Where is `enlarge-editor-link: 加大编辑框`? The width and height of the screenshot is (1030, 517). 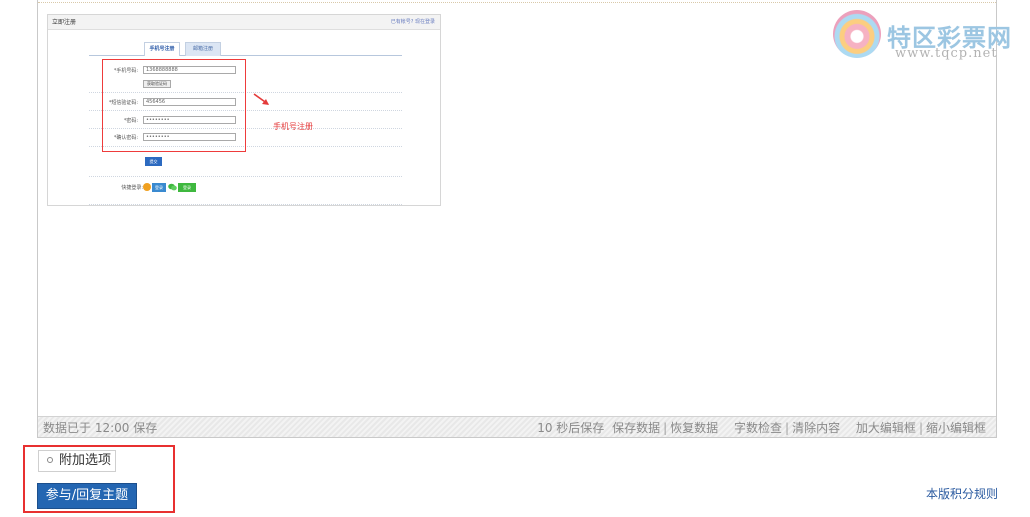
enlarge-editor-link: 加大编辑框 is located at coordinates (886, 428).